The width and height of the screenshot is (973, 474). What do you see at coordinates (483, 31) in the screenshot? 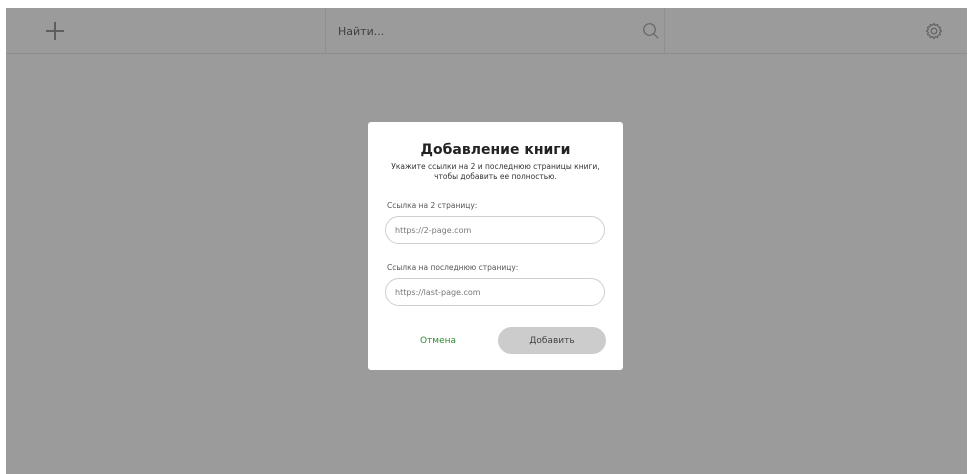
I see `search-input` at bounding box center [483, 31].